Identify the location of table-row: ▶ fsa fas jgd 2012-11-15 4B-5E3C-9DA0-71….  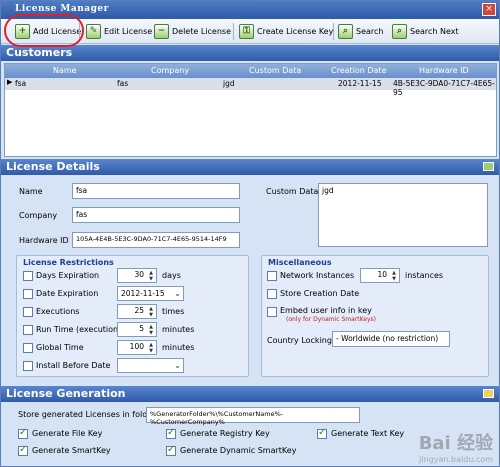
(250, 87).